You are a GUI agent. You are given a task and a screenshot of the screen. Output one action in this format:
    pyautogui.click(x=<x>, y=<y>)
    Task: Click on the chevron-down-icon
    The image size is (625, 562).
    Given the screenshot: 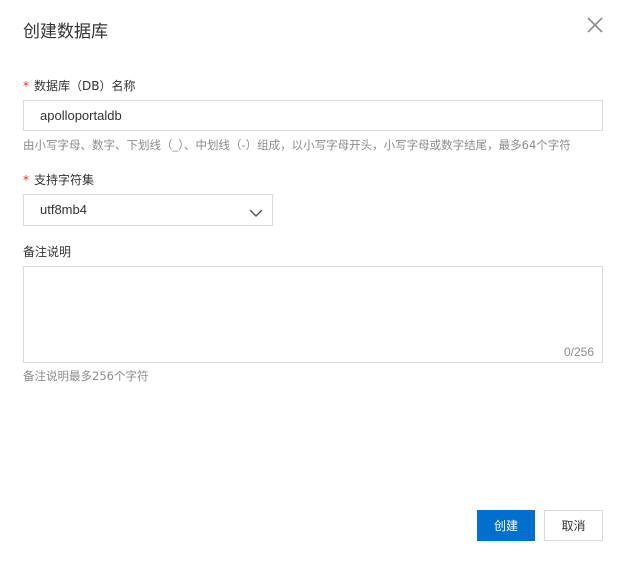 What is the action you would take?
    pyautogui.click(x=256, y=210)
    